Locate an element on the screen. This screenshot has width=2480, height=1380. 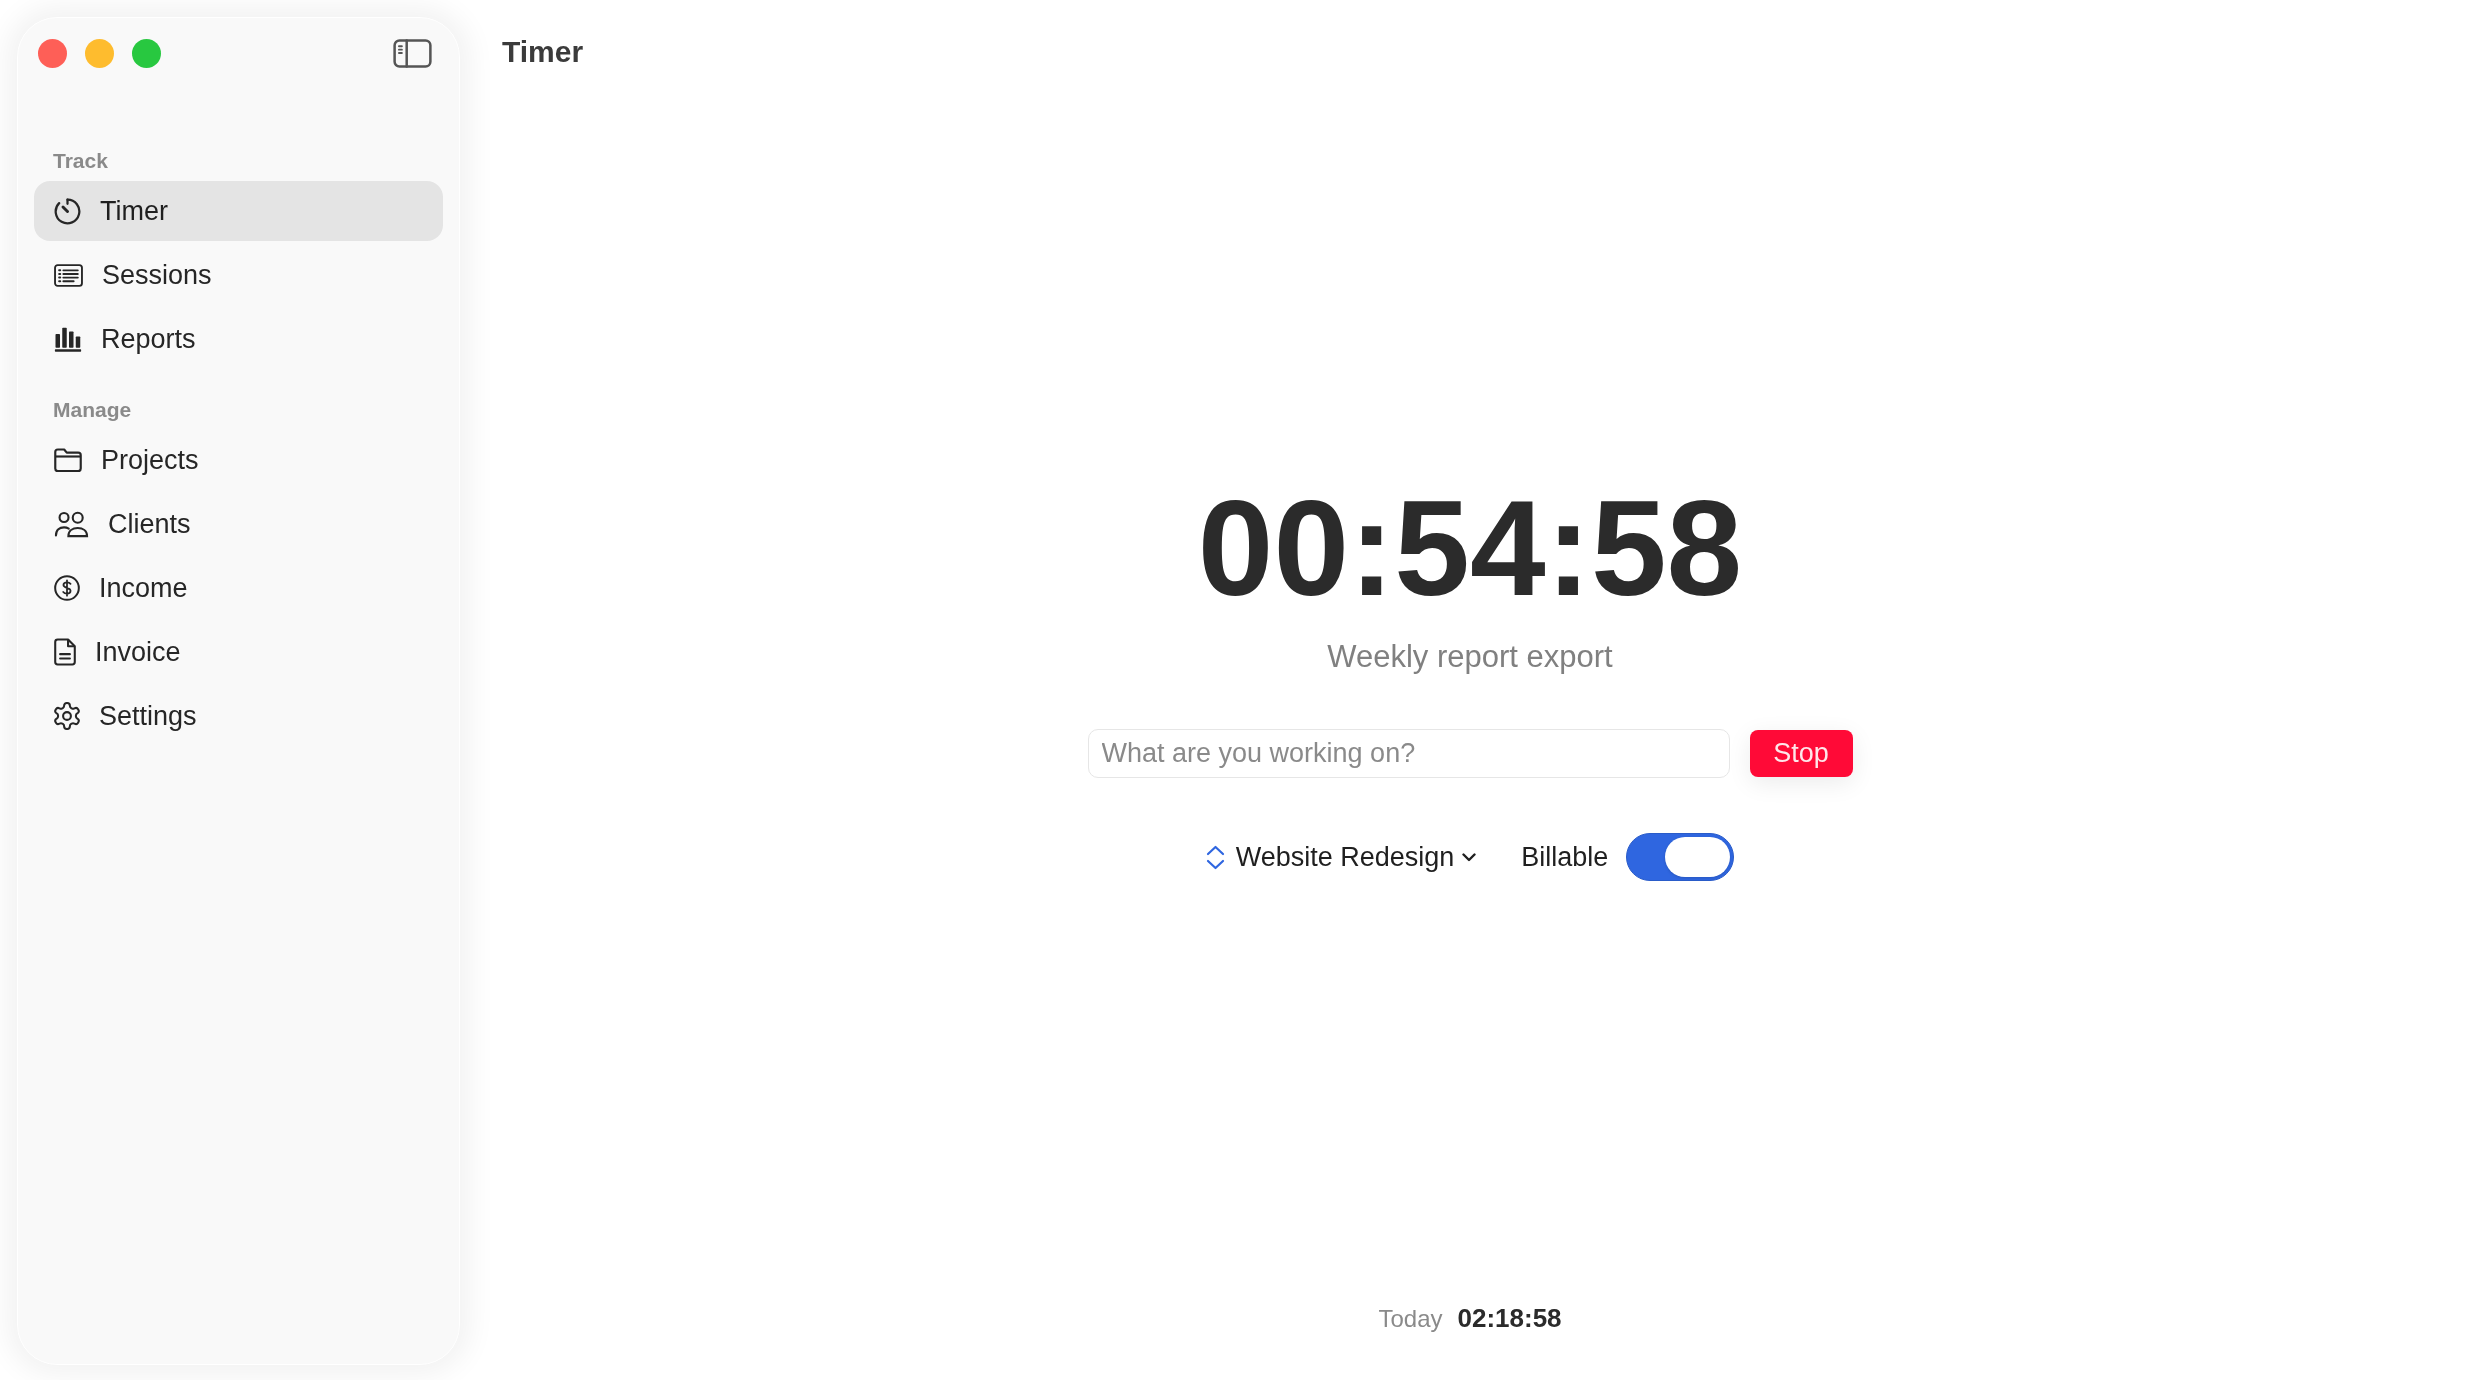
billable-label: Billable is located at coordinates (1565, 857).